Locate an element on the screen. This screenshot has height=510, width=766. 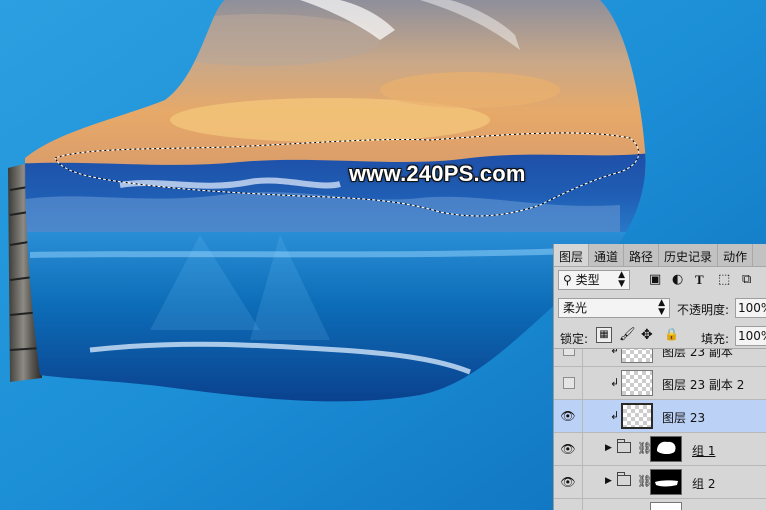
opacity-value: 100% is located at coordinates (752, 308).